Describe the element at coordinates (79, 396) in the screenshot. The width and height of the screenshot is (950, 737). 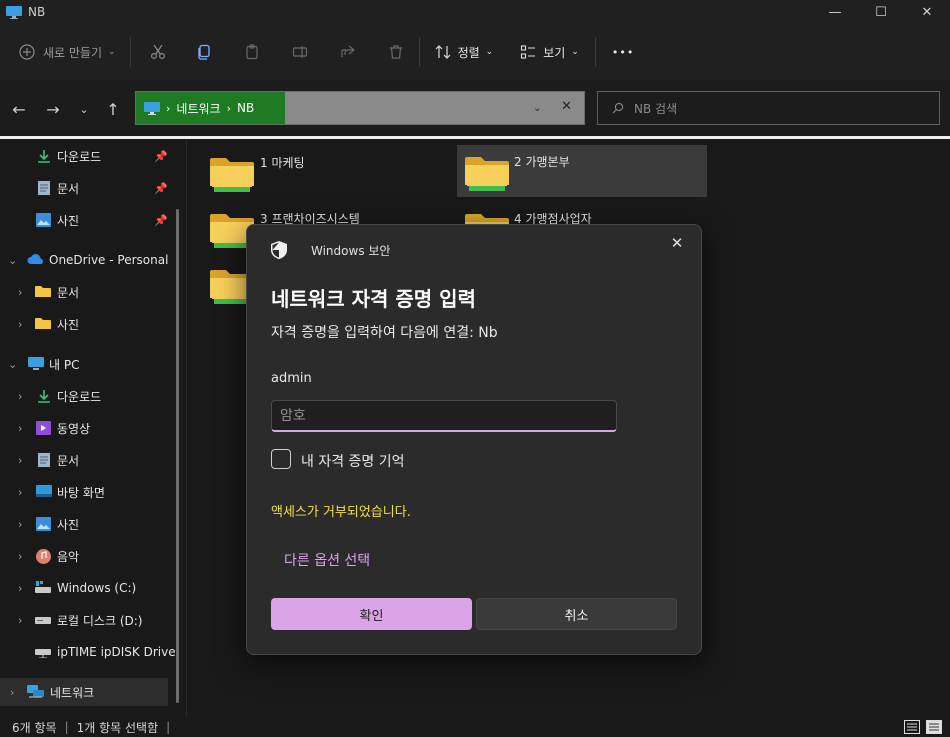
I see `sidebar-item-label: 다운로드` at that location.